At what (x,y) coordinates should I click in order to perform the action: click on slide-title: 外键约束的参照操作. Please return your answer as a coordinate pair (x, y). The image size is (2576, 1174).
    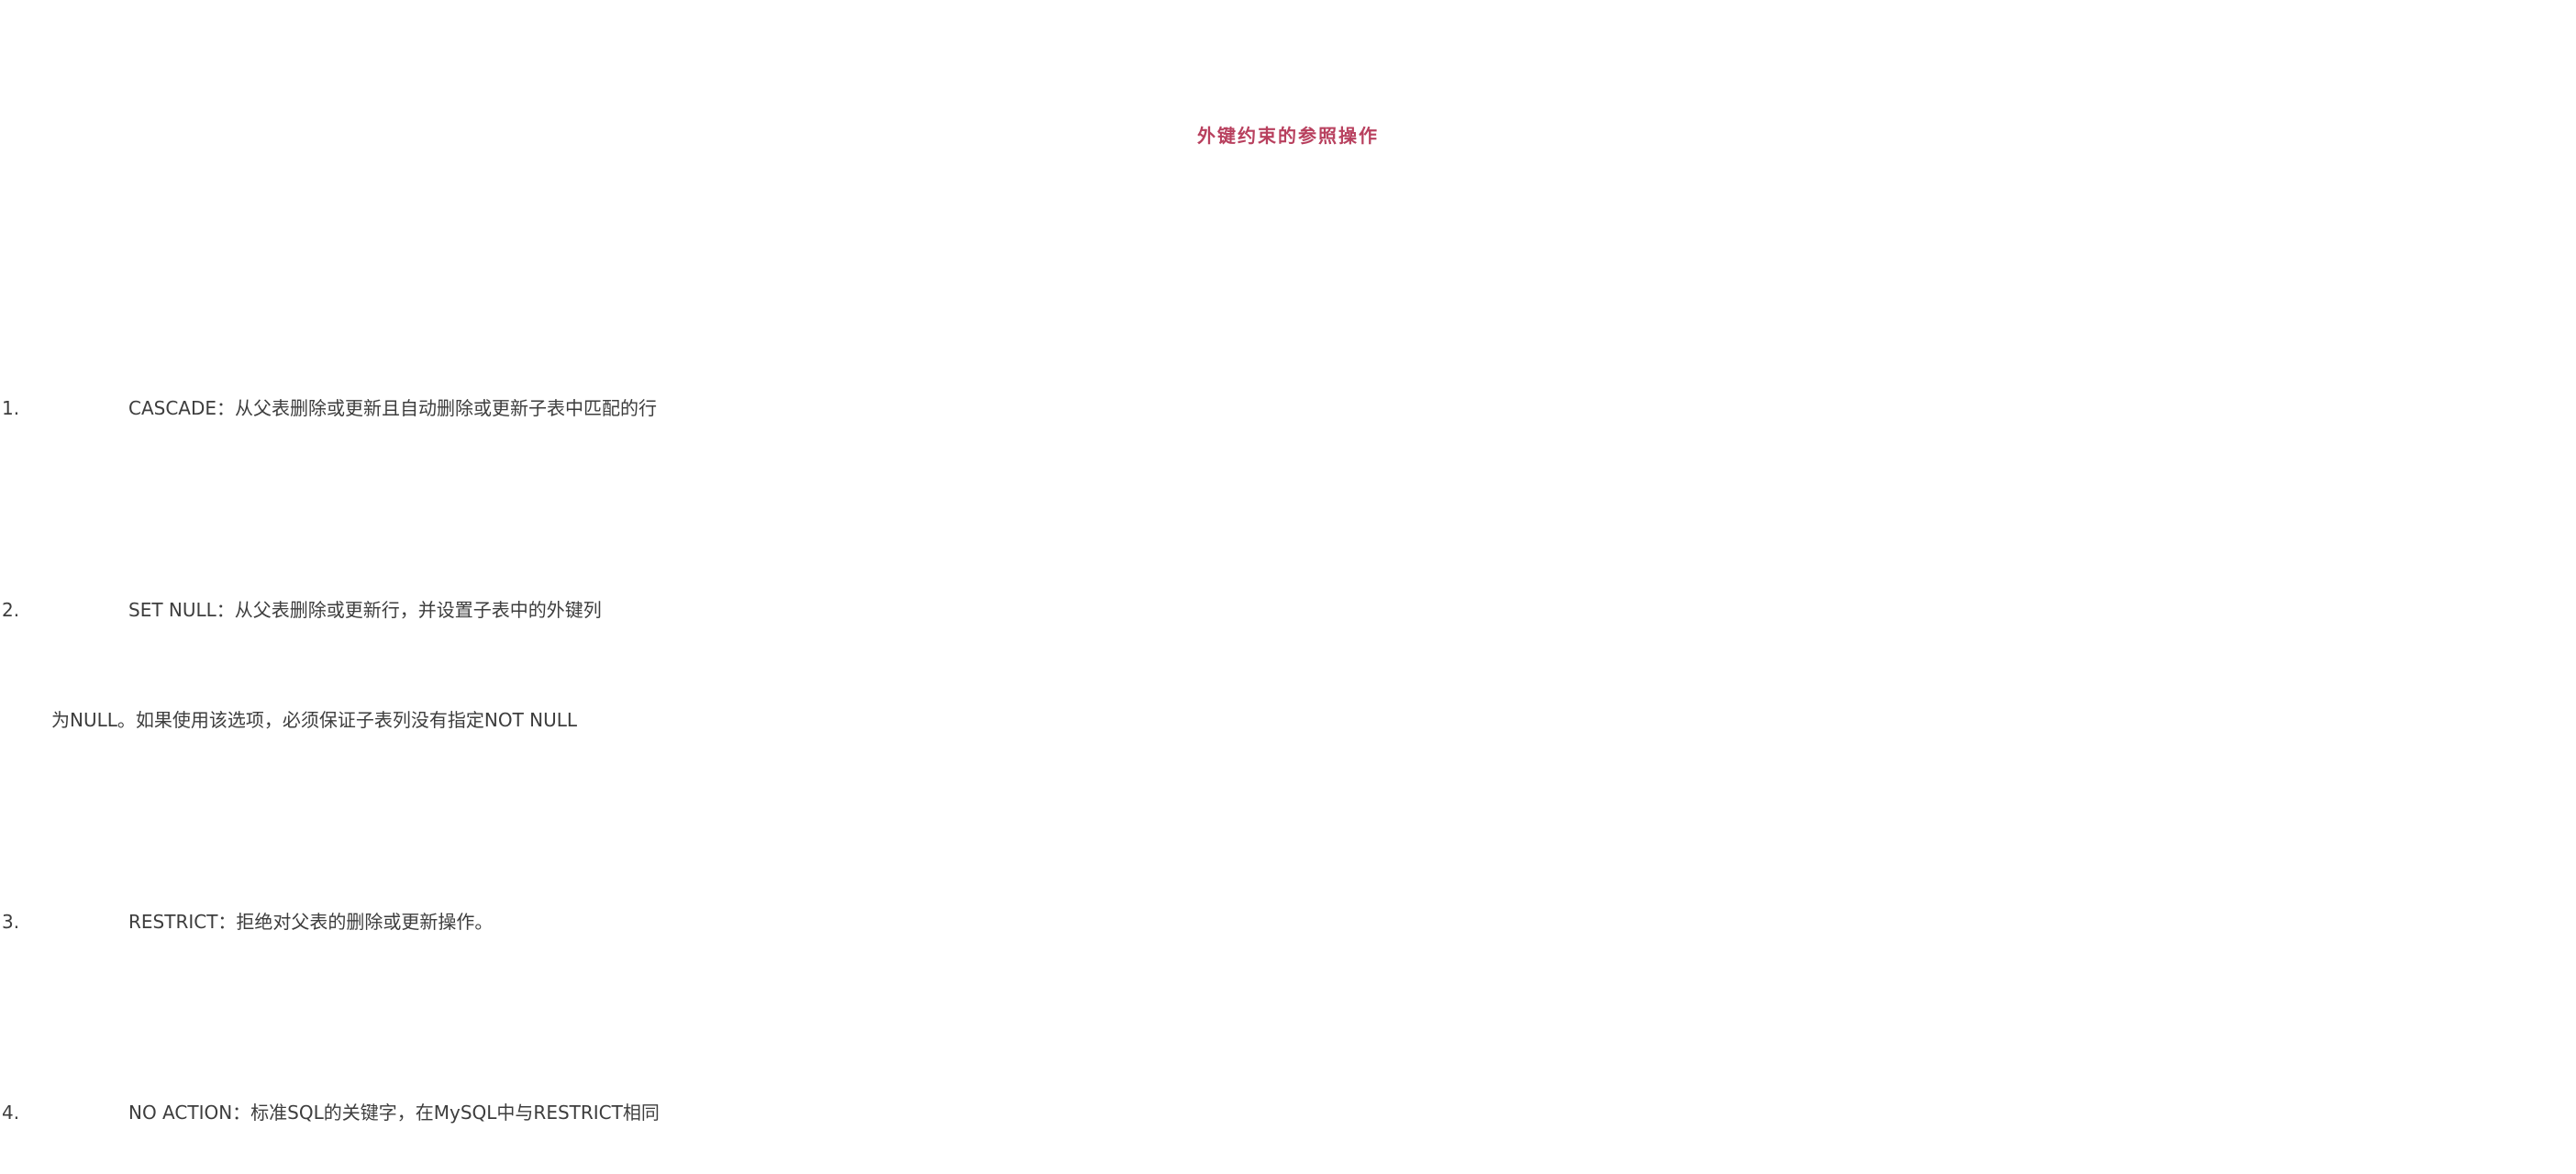
    Looking at the image, I should click on (1288, 136).